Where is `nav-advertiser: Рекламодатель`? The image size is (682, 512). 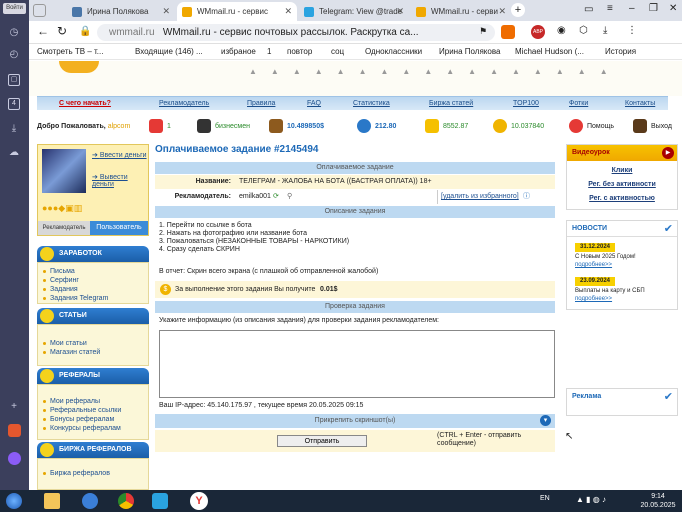
nav-advertiser: Рекламодатель is located at coordinates (184, 104).